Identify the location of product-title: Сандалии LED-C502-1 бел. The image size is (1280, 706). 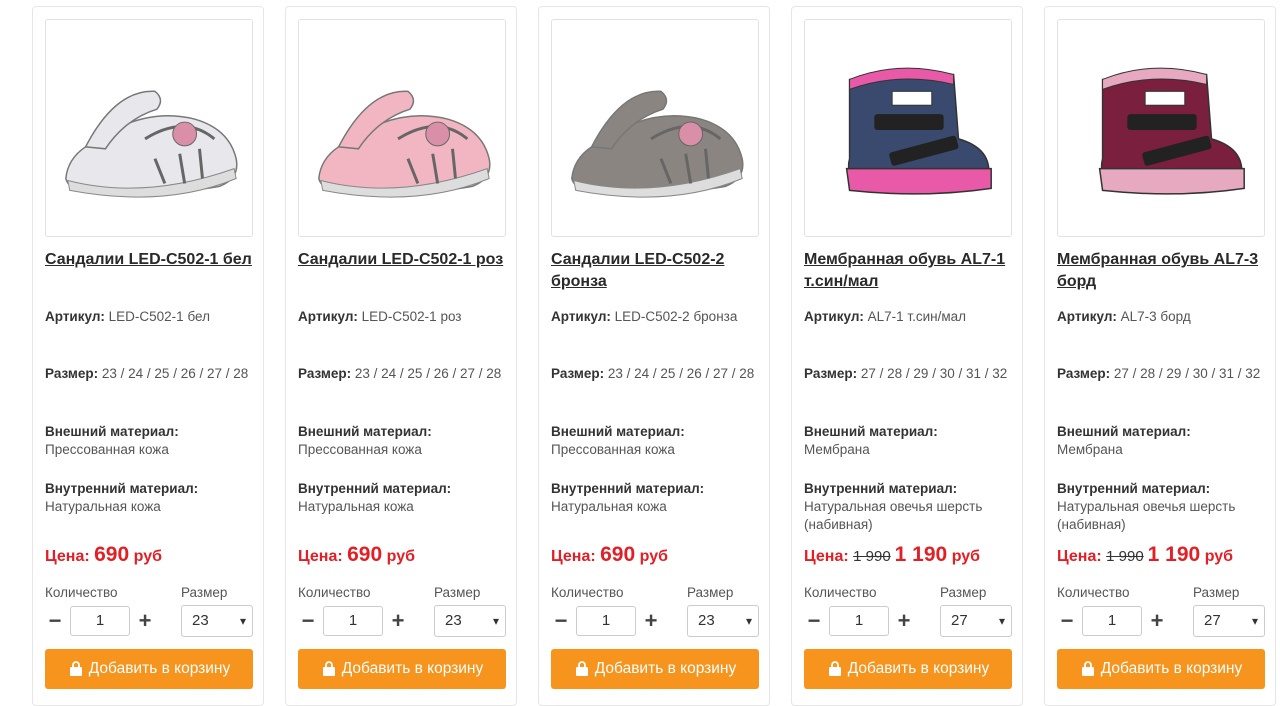
(151, 260).